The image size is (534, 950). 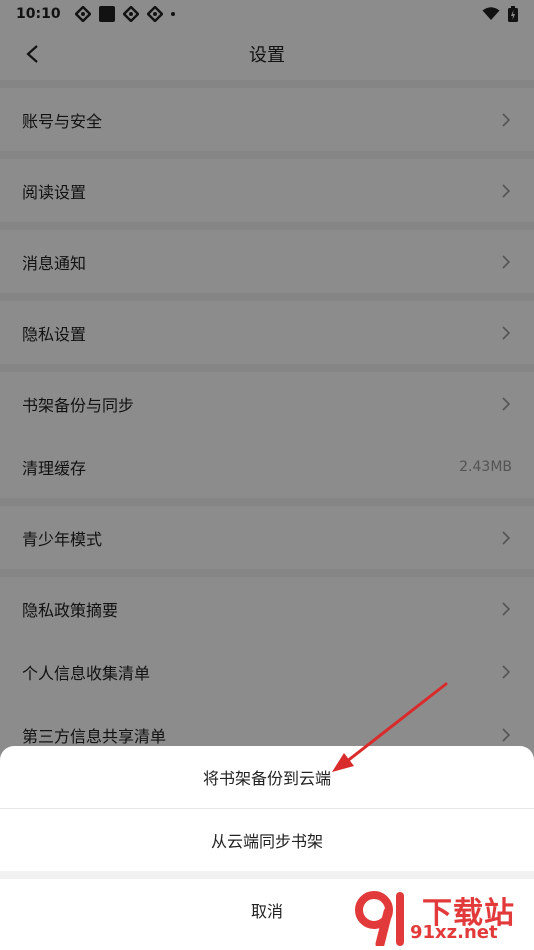 What do you see at coordinates (267, 875) in the screenshot?
I see `sheet-gap` at bounding box center [267, 875].